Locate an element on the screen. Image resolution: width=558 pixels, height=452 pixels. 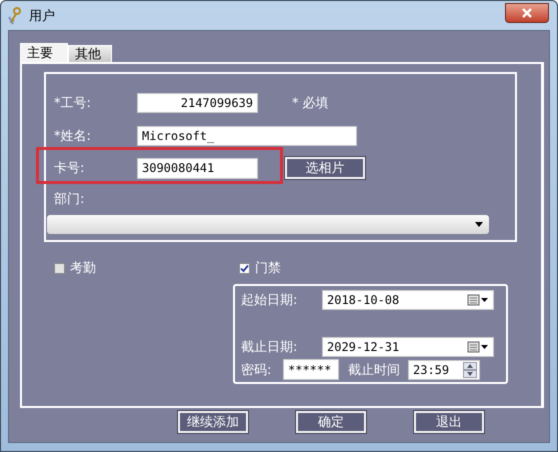
dialog-button: 确定 is located at coordinates (331, 422).